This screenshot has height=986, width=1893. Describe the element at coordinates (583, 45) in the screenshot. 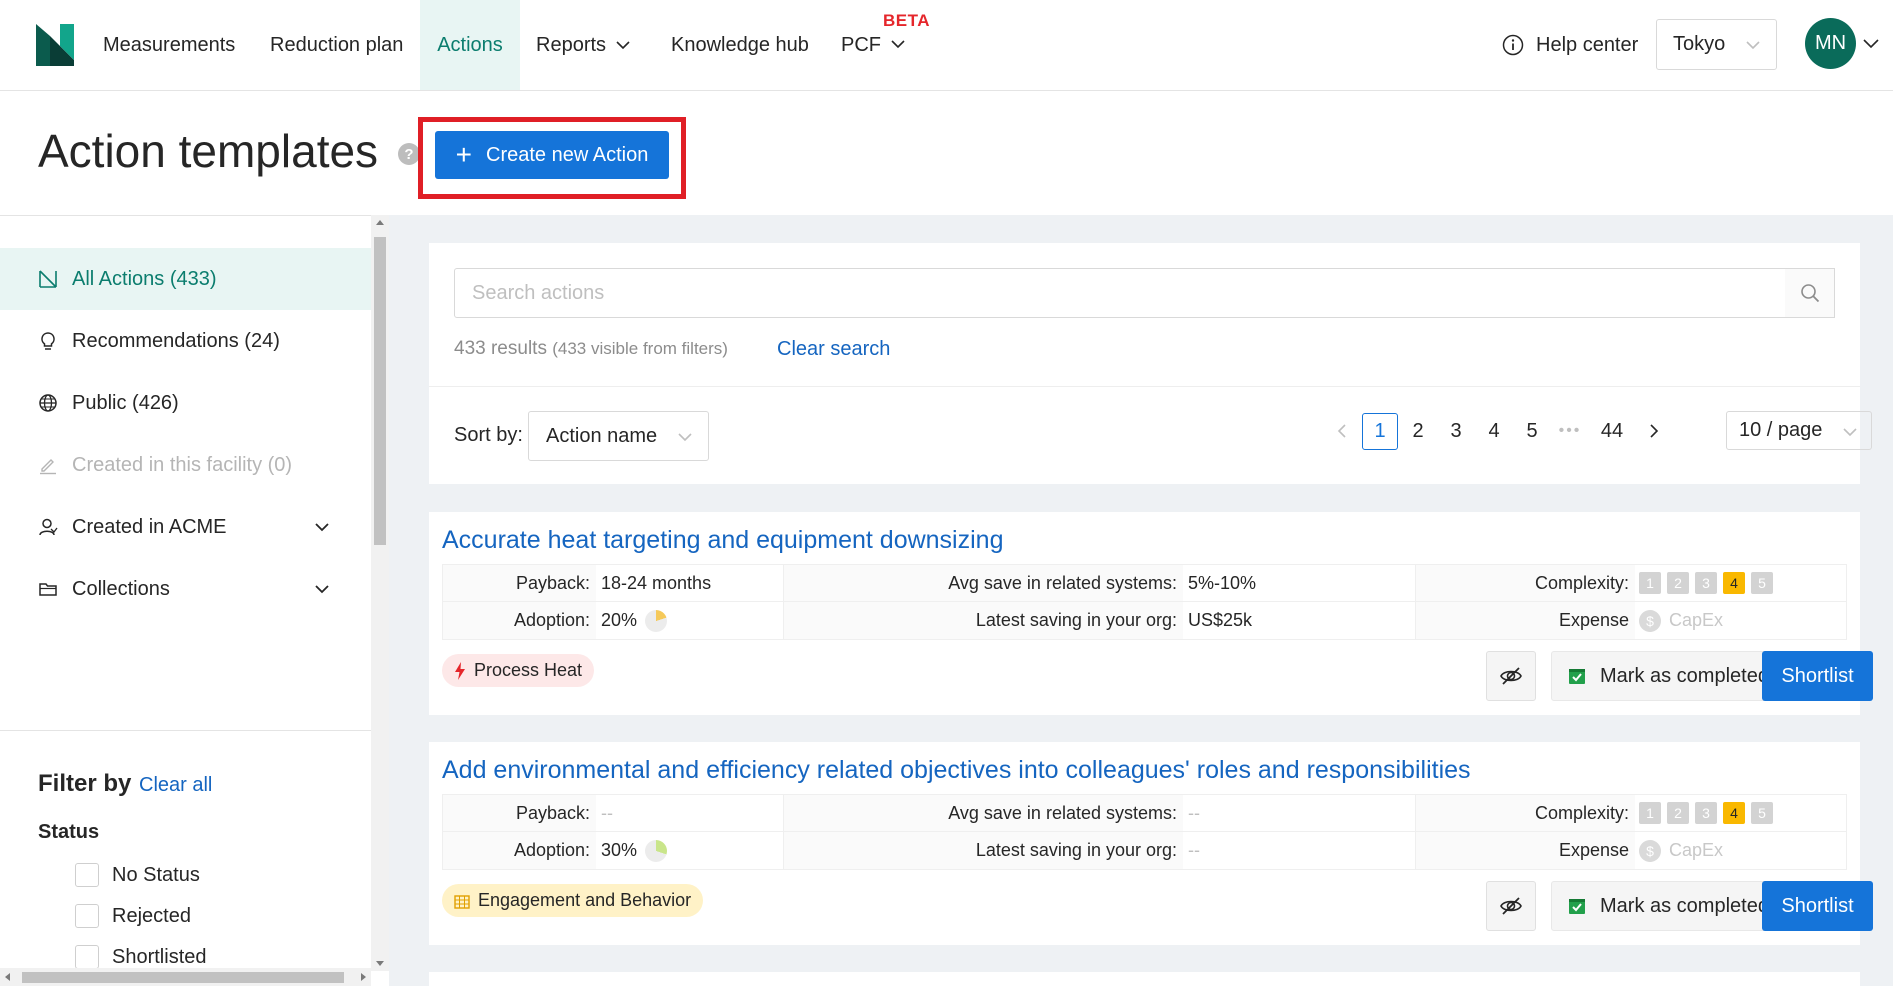

I see `nav-reports: Reports` at that location.